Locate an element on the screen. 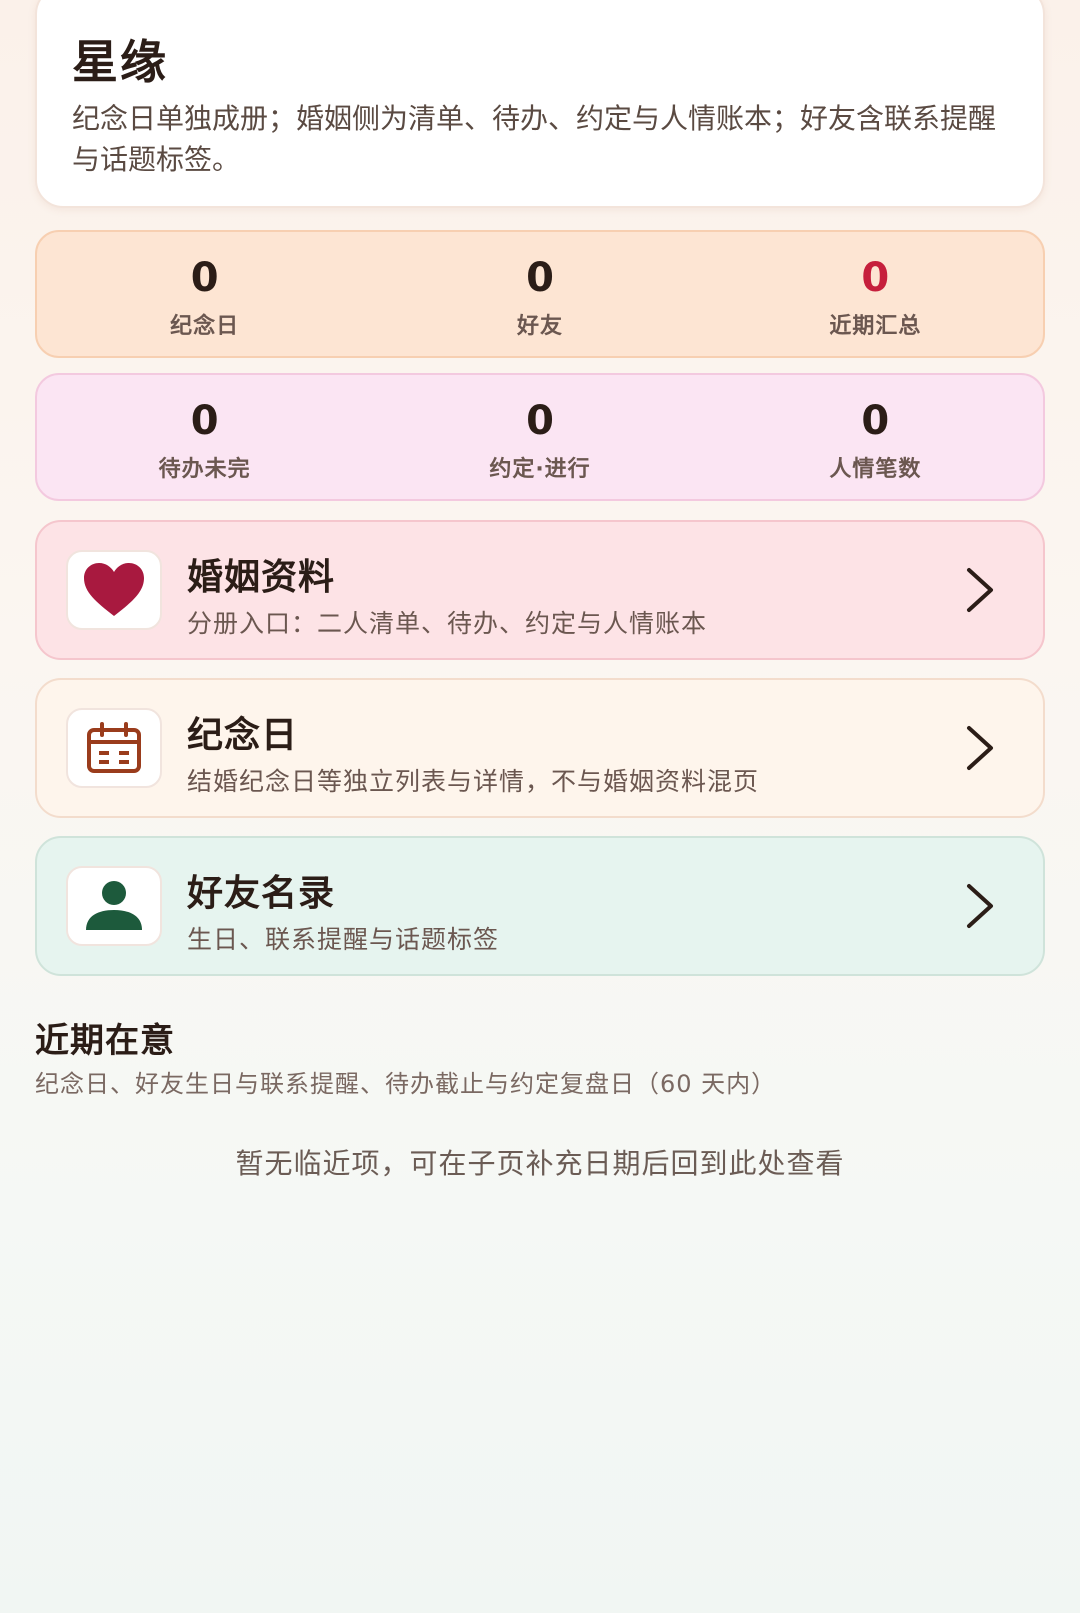 The height and width of the screenshot is (1613, 1080). nav-title: 纪念日 is located at coordinates (243, 735).